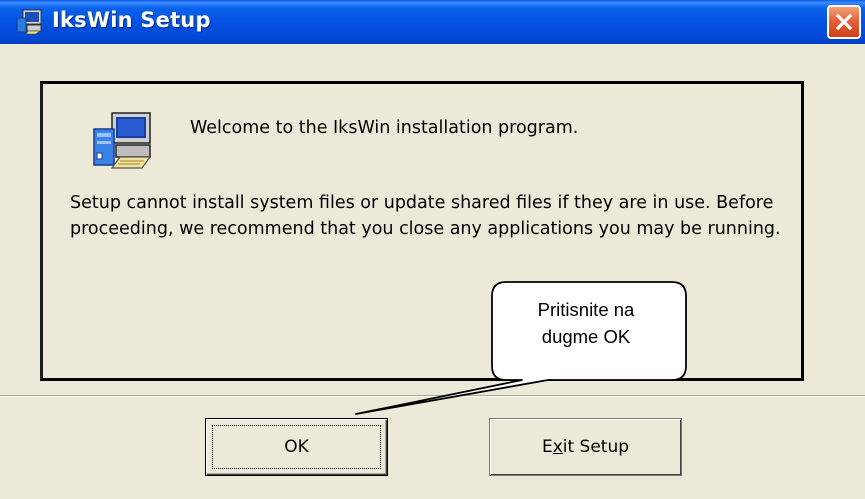  What do you see at coordinates (586, 309) in the screenshot?
I see `callout-line-1: Pritisnite na` at bounding box center [586, 309].